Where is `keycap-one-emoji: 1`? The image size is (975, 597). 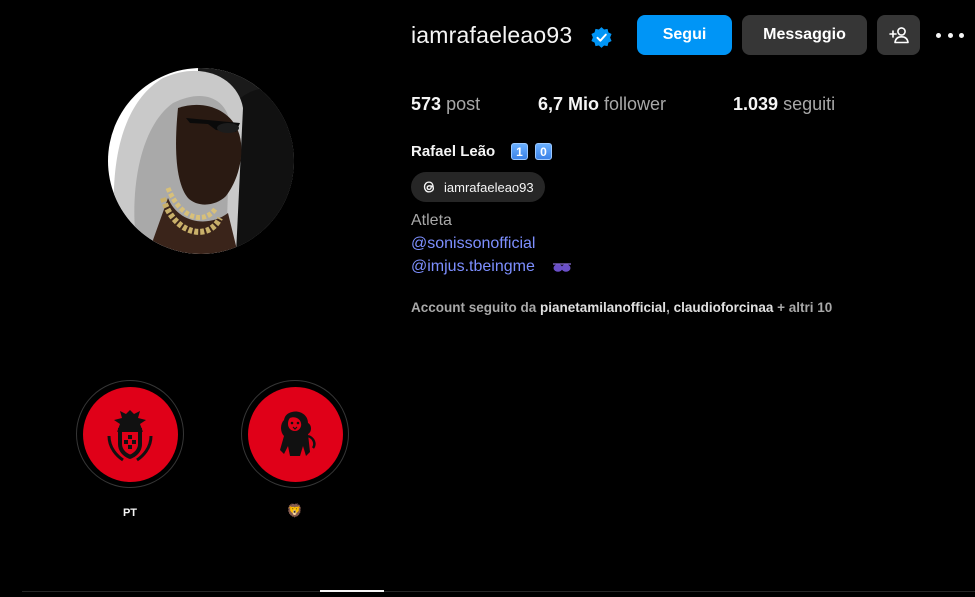
keycap-one-emoji: 1 is located at coordinates (519, 151).